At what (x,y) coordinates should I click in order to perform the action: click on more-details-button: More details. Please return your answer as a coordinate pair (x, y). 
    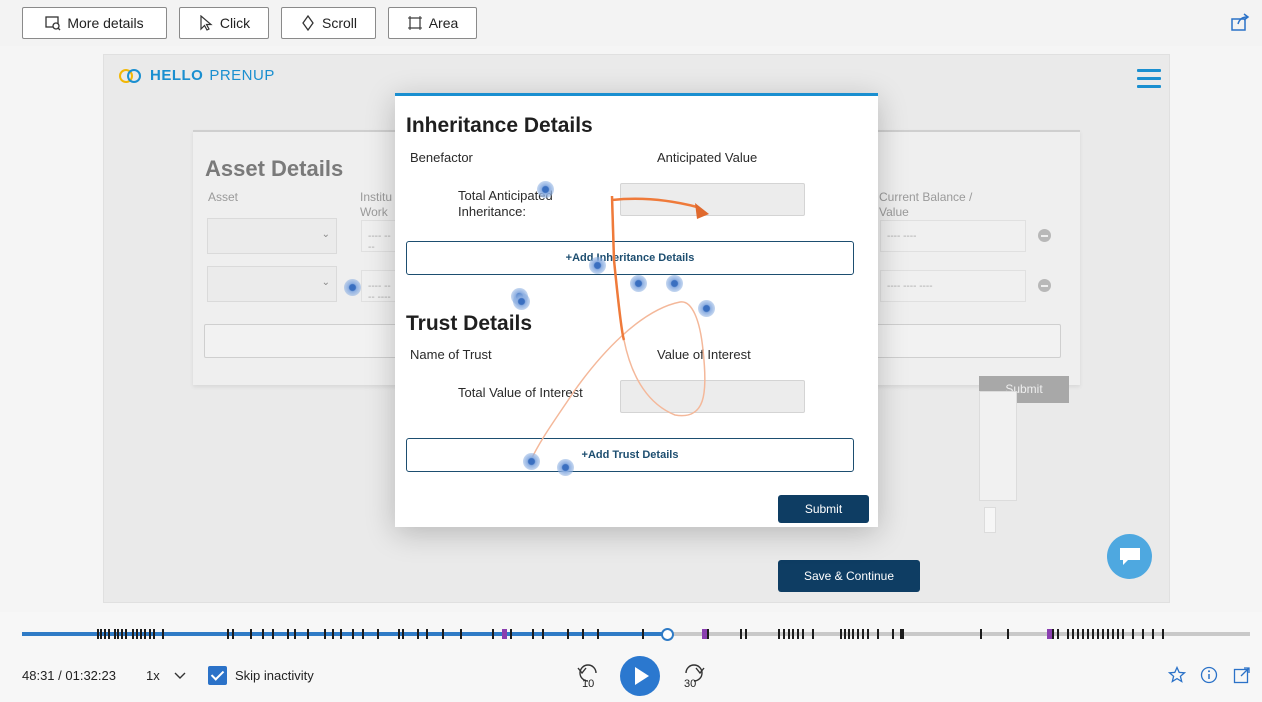
    Looking at the image, I should click on (94, 23).